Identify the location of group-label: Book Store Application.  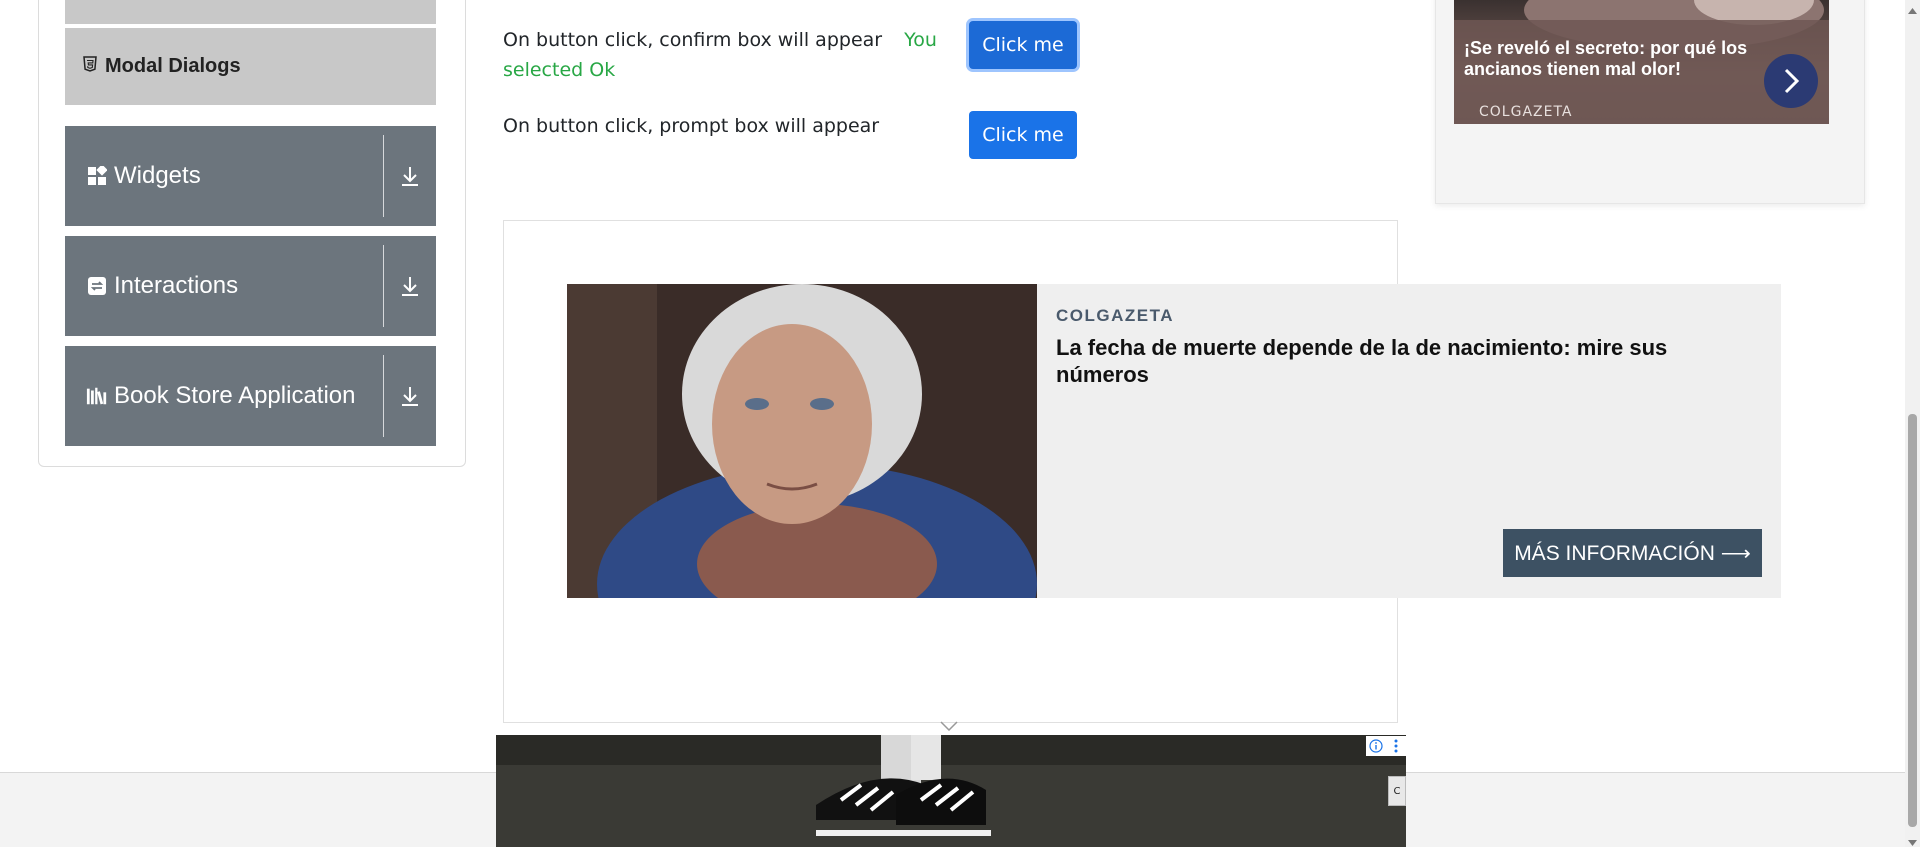
(235, 395).